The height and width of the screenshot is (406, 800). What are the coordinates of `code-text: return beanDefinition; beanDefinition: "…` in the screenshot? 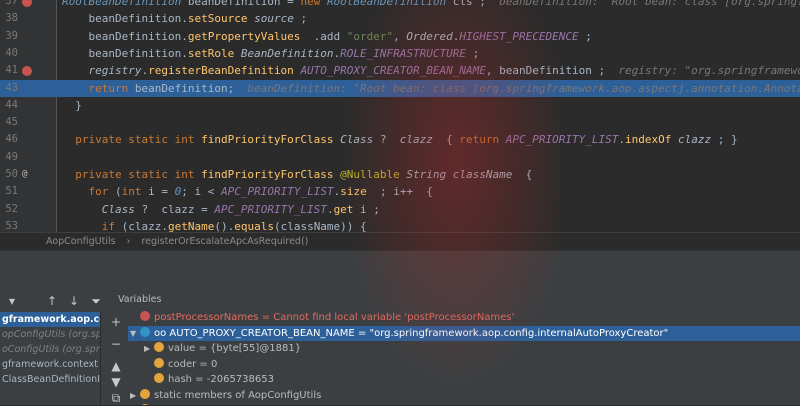 It's located at (431, 88).